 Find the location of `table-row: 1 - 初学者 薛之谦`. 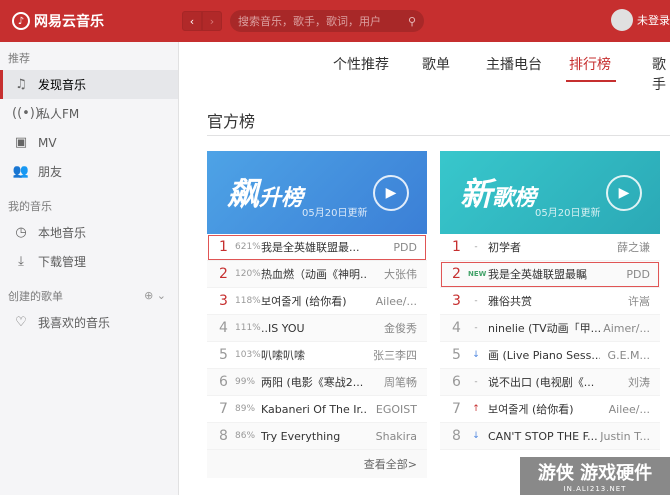

table-row: 1 - 初学者 薛之谦 is located at coordinates (550, 247).